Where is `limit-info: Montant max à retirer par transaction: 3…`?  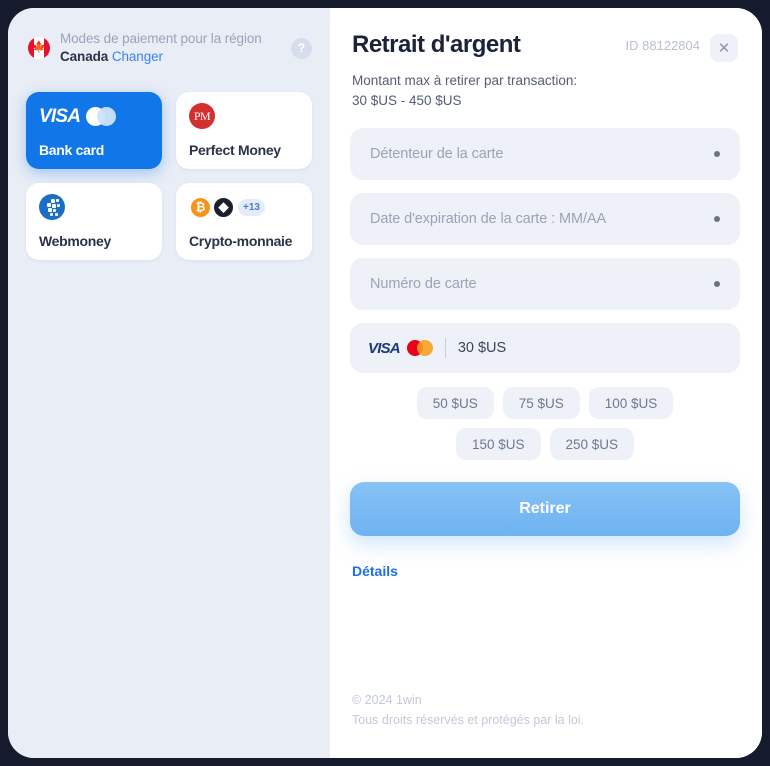 limit-info: Montant max à retirer par transaction: 3… is located at coordinates (545, 90).